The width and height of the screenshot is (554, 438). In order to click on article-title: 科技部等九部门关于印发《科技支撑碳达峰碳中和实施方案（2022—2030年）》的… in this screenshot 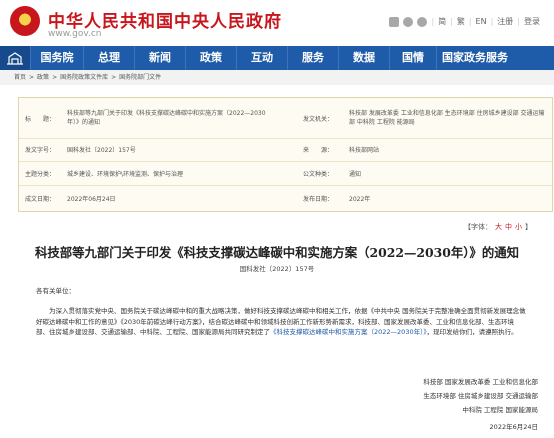, I will do `click(277, 252)`.